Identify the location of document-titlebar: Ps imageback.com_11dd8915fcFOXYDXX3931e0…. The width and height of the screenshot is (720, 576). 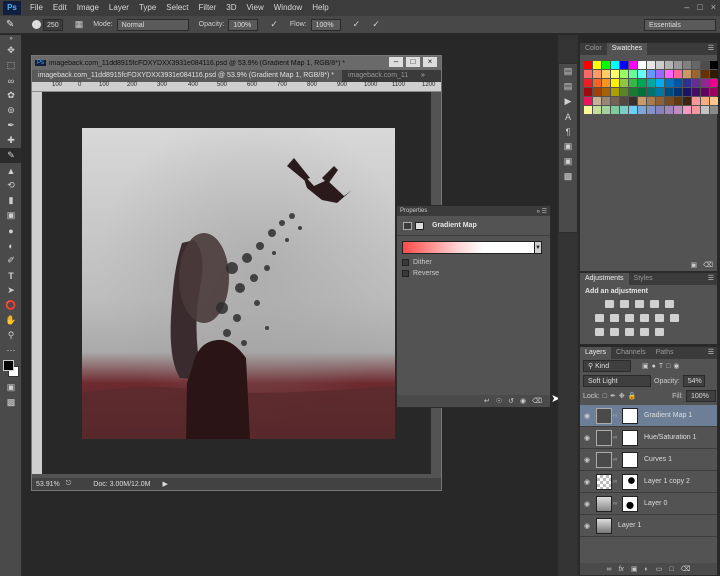
(236, 63).